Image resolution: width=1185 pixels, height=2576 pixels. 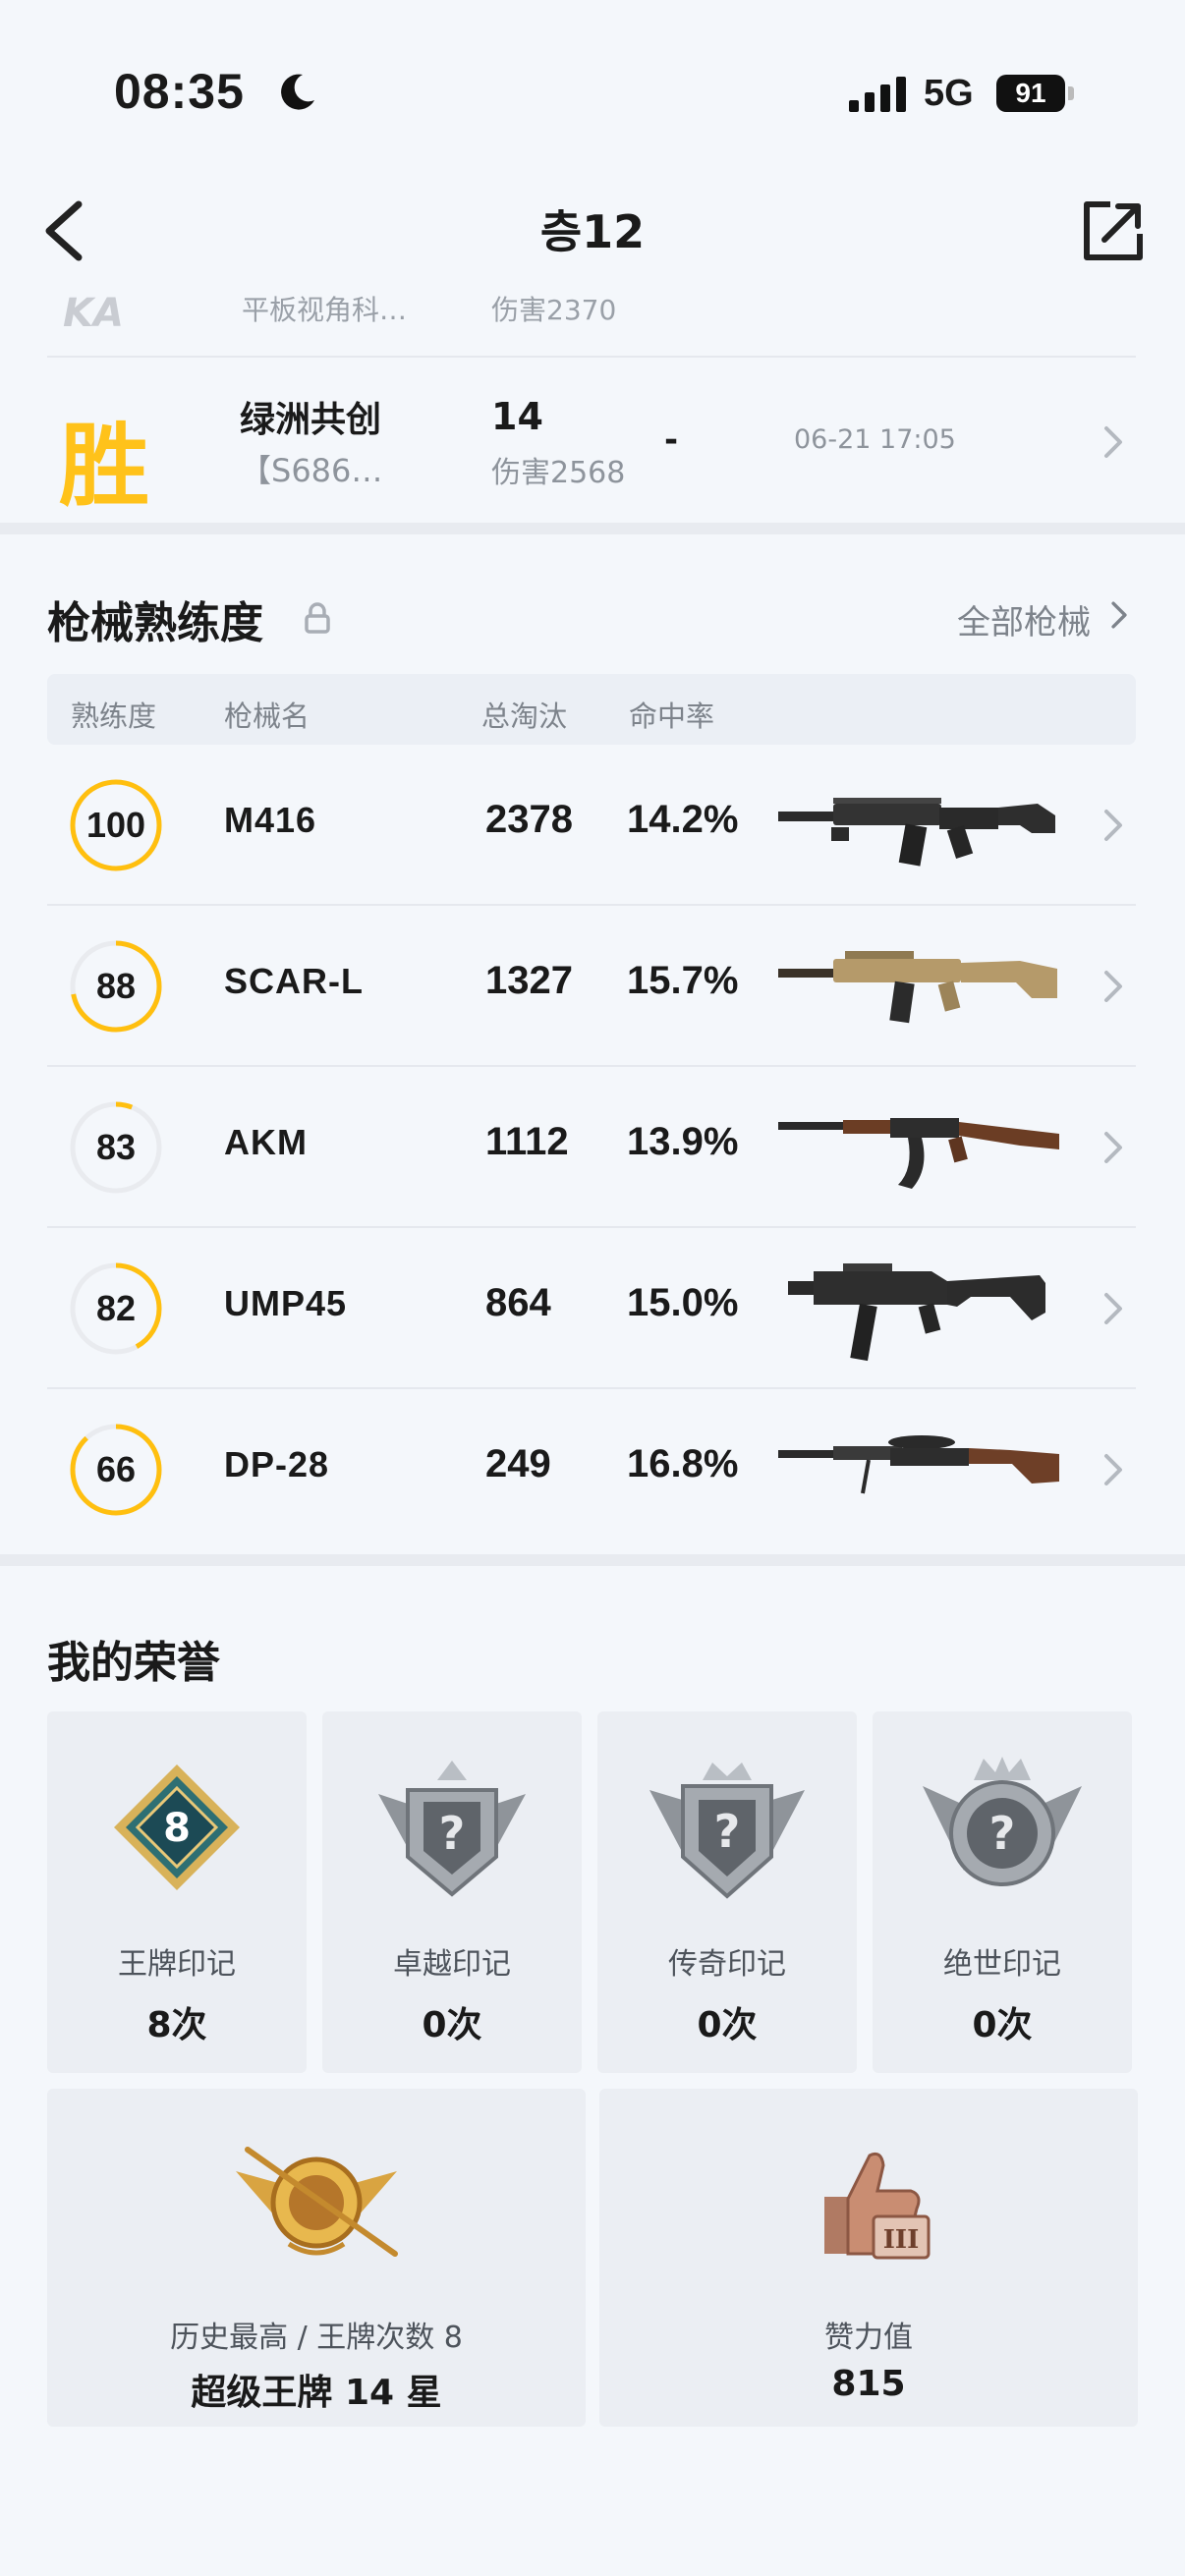 I want to click on match-mode: 绿洲共创, so click(x=311, y=420).